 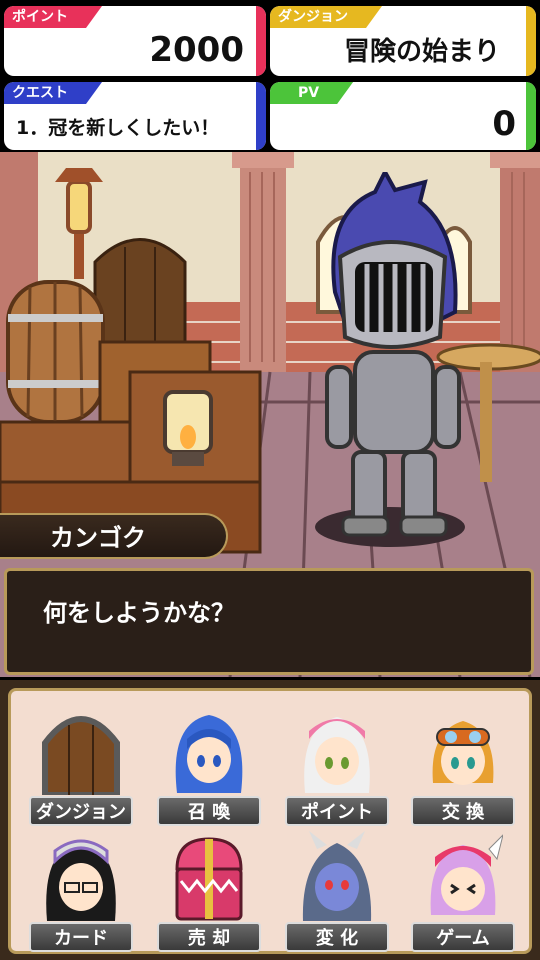 I want to click on dungeon-panel: ダンジョン 冒険の始まり, so click(x=403, y=41).